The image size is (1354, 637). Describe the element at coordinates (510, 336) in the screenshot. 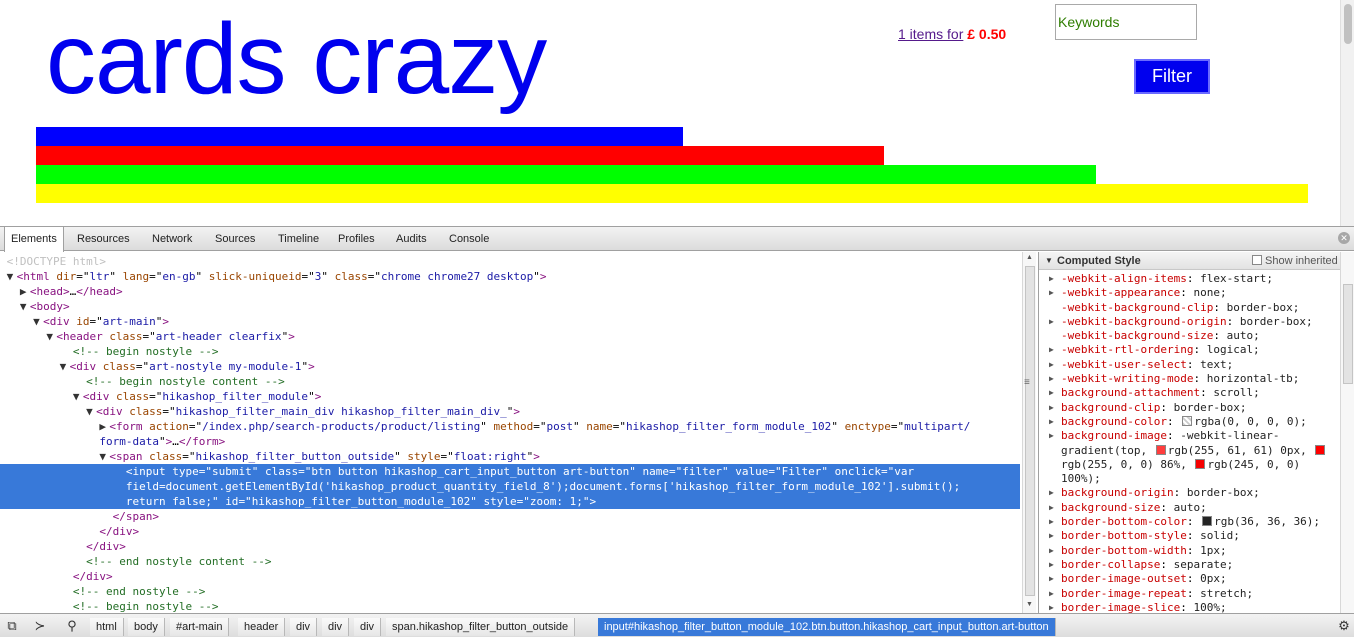

I see `dom-line: ▼ <header class="art-header clearfix">` at that location.